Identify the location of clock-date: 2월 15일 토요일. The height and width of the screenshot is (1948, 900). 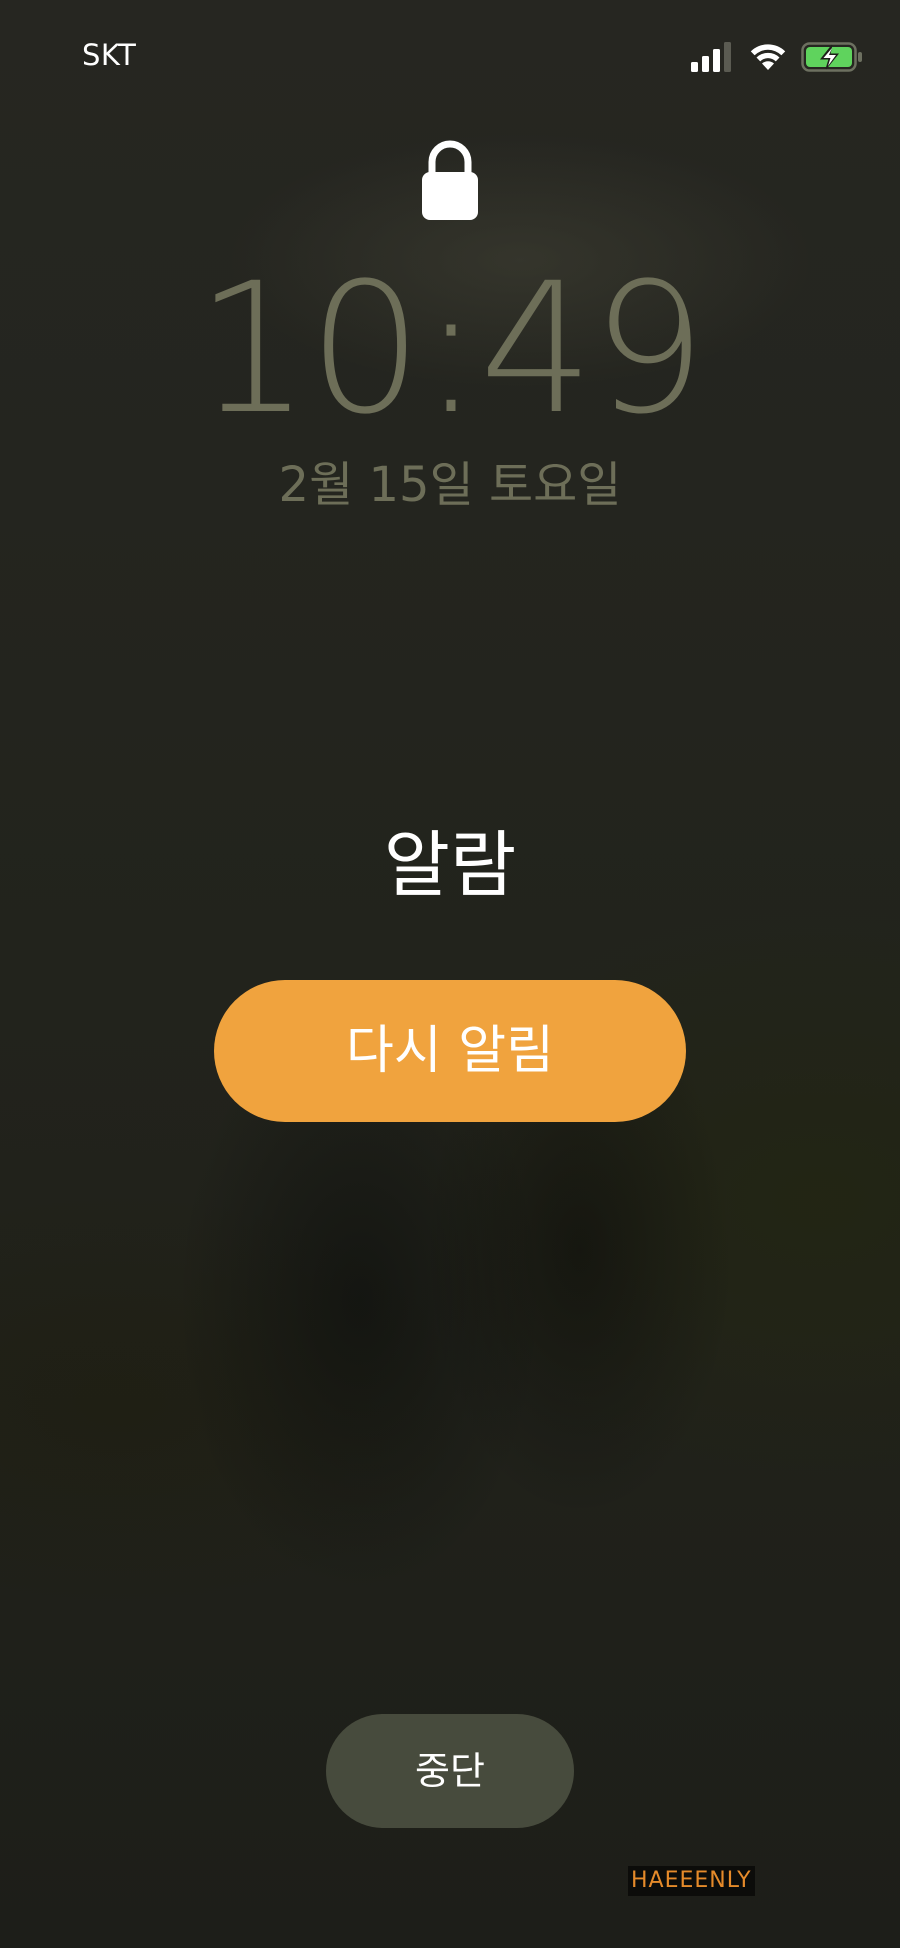
(450, 485).